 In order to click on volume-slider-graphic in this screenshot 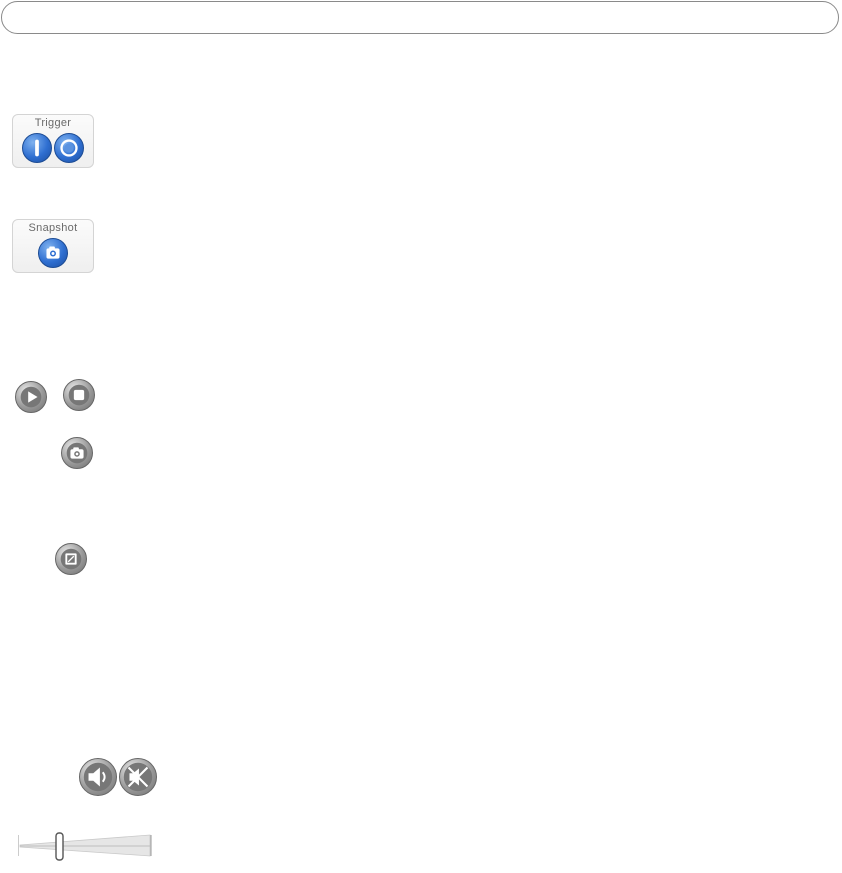, I will do `click(84, 846)`.